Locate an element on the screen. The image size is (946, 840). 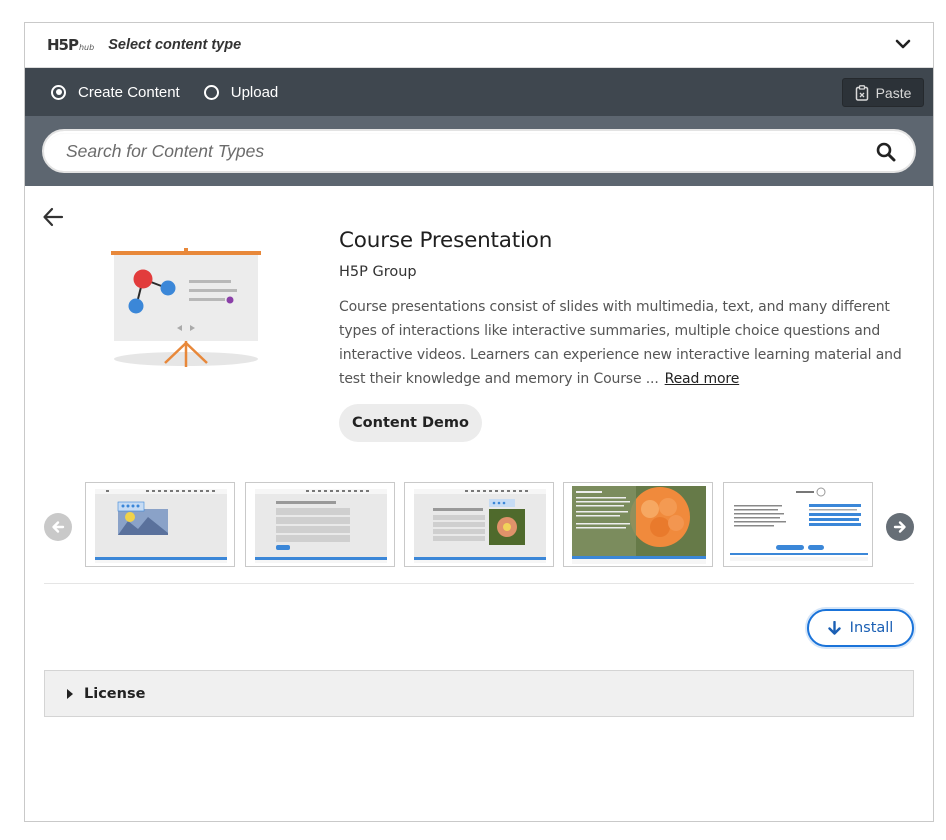
caret-right-icon is located at coordinates (70, 693).